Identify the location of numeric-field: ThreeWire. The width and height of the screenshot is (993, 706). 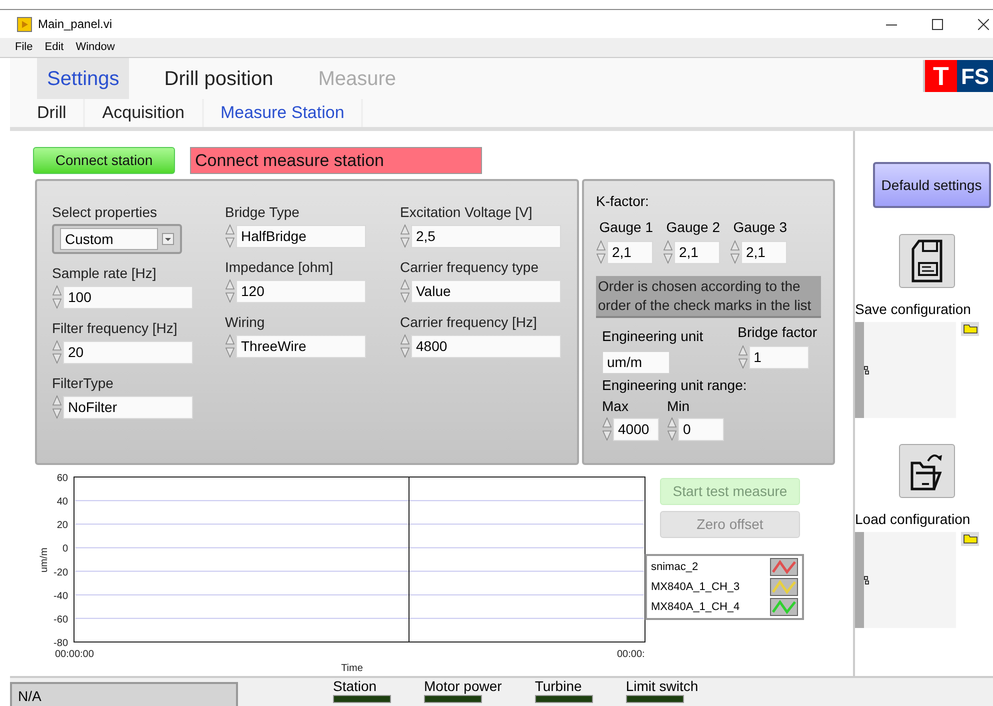
(301, 346).